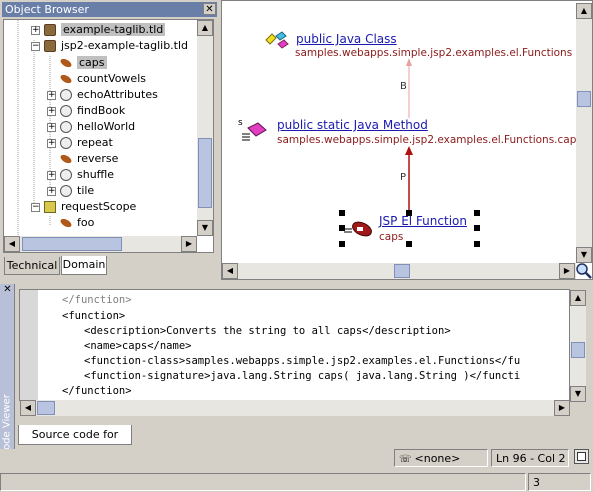 Image resolution: width=593 pixels, height=492 pixels. I want to click on tree-item-label: repeat, so click(95, 142).